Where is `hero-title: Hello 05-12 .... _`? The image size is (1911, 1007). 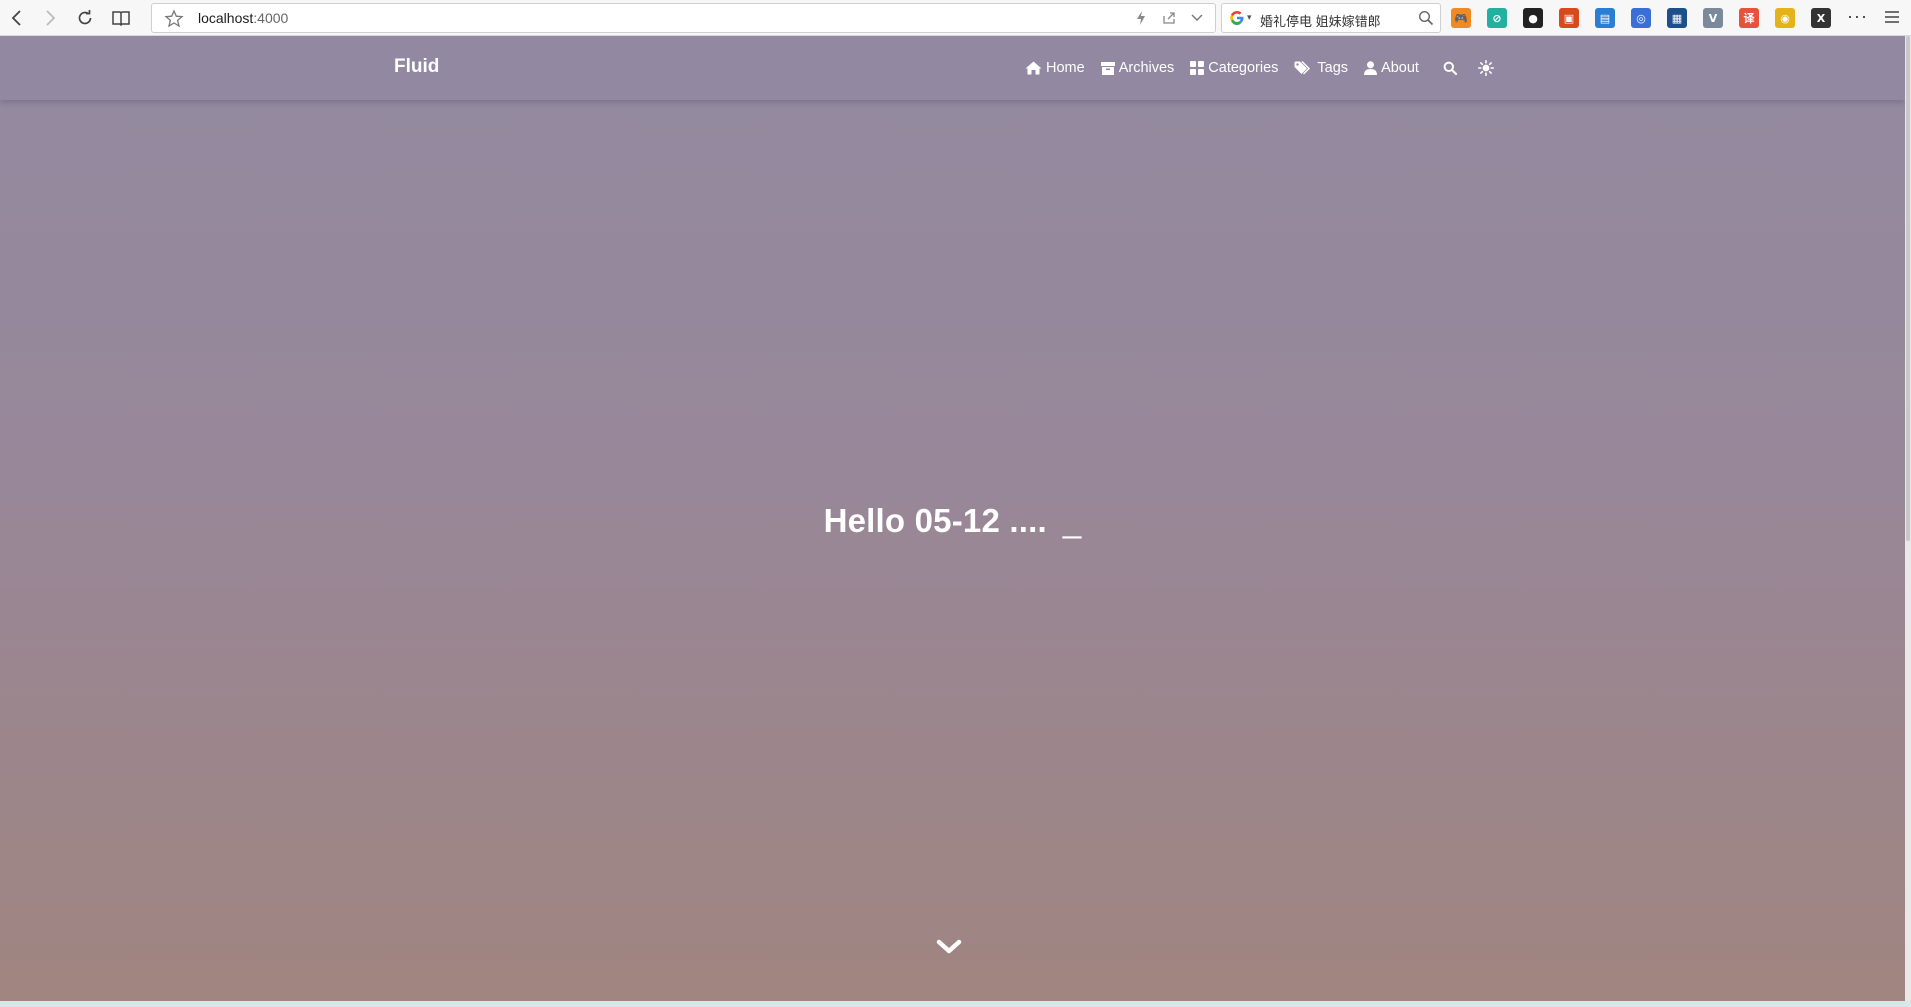 hero-title: Hello 05-12 .... _ is located at coordinates (952, 521).